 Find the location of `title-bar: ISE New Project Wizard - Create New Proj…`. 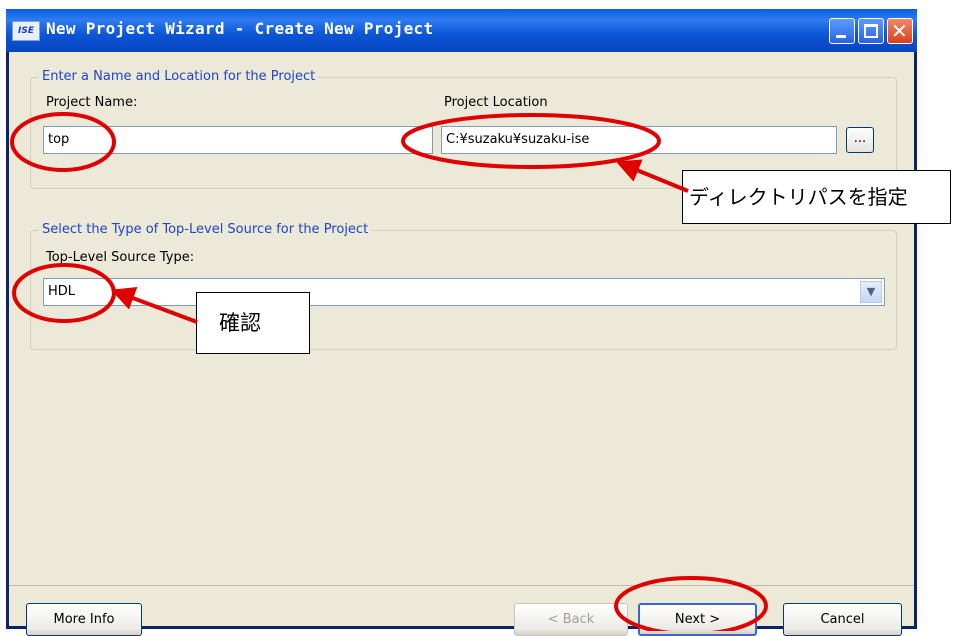

title-bar: ISE New Project Wizard - Create New Proj… is located at coordinates (461, 30).